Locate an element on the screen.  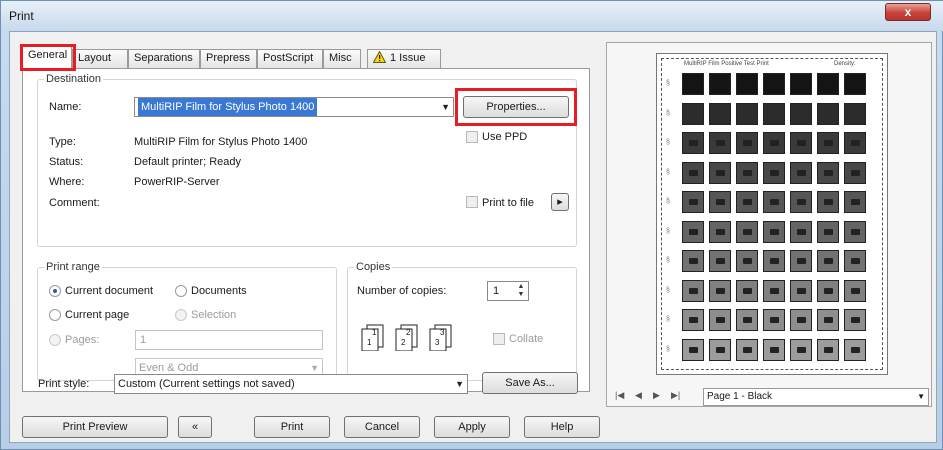
pages-input: 1 is located at coordinates (229, 340).